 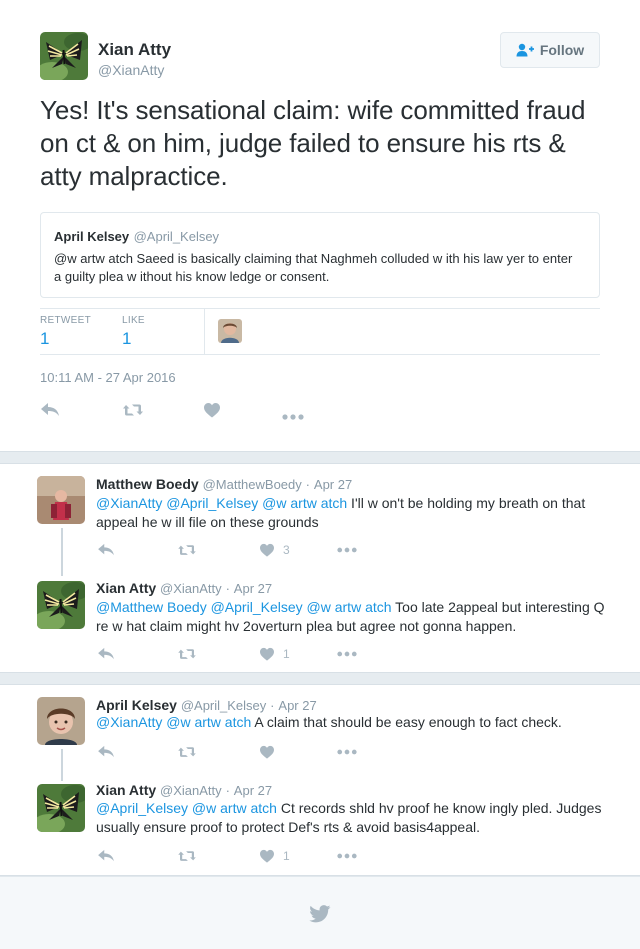 What do you see at coordinates (204, 331) in the screenshot?
I see `stats-vertical-divider` at bounding box center [204, 331].